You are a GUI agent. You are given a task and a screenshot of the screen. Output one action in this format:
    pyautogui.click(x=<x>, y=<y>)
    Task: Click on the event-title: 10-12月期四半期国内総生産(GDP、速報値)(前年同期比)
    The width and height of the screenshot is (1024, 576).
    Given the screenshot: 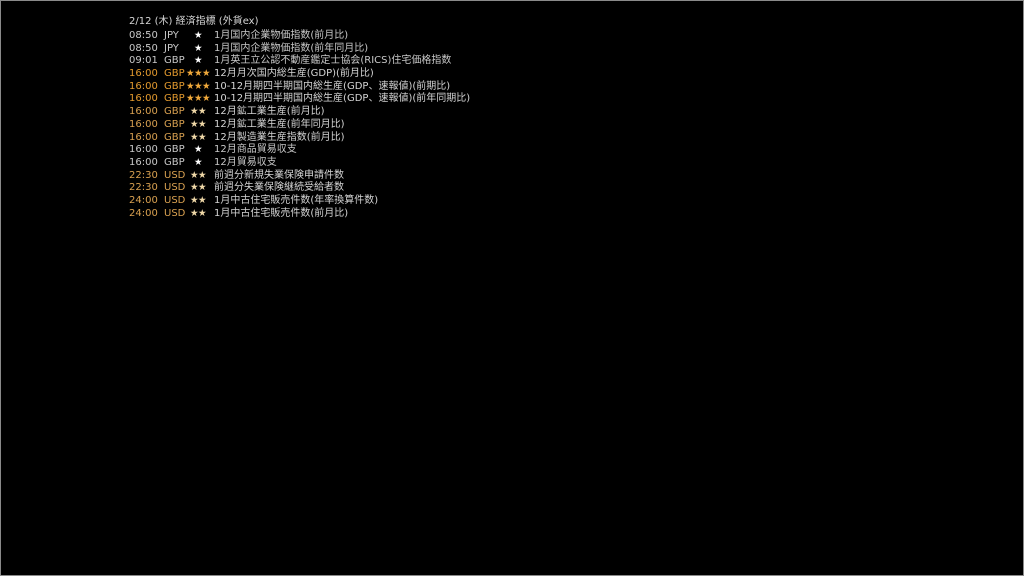 What is the action you would take?
    pyautogui.click(x=342, y=99)
    